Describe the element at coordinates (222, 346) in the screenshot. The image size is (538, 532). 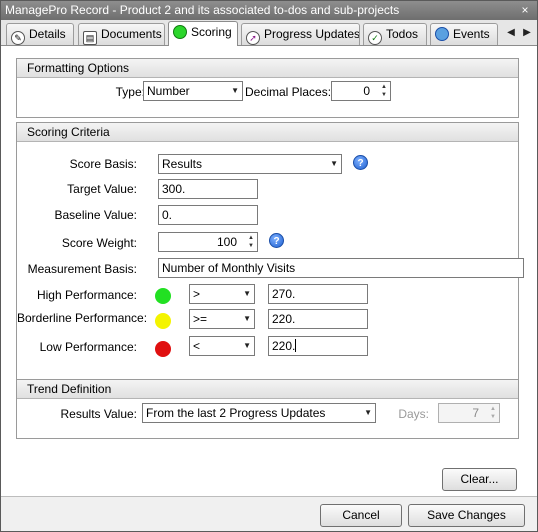
I see `low-operator-dropdown: < ▼` at that location.